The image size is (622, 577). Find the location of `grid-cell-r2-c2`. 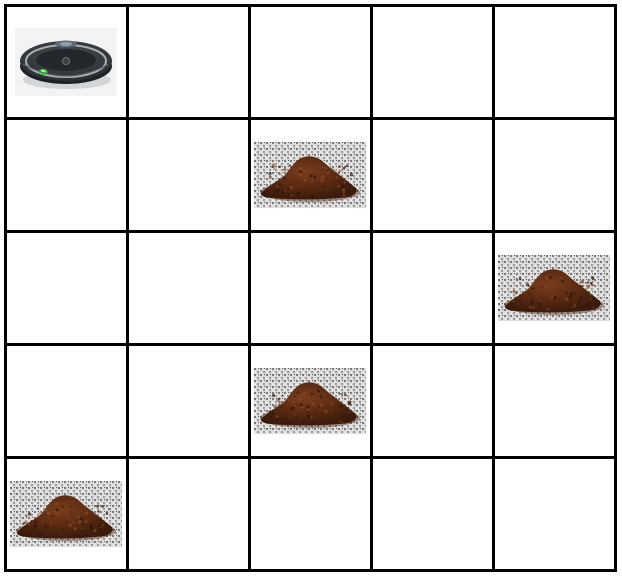

grid-cell-r2-c2 is located at coordinates (310, 287).